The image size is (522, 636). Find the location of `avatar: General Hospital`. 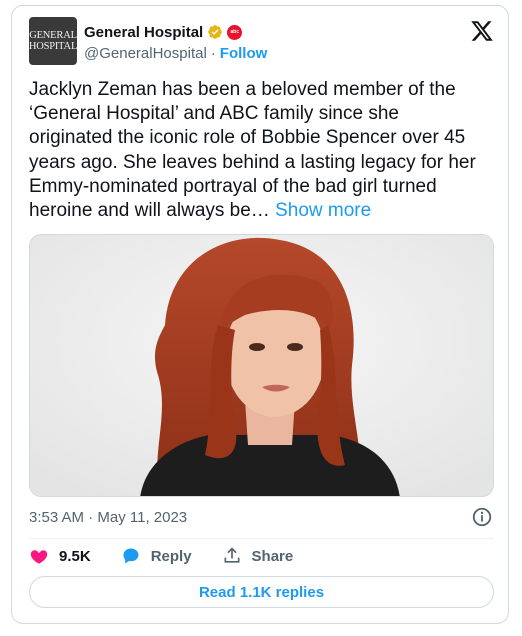

avatar: General Hospital is located at coordinates (53, 41).